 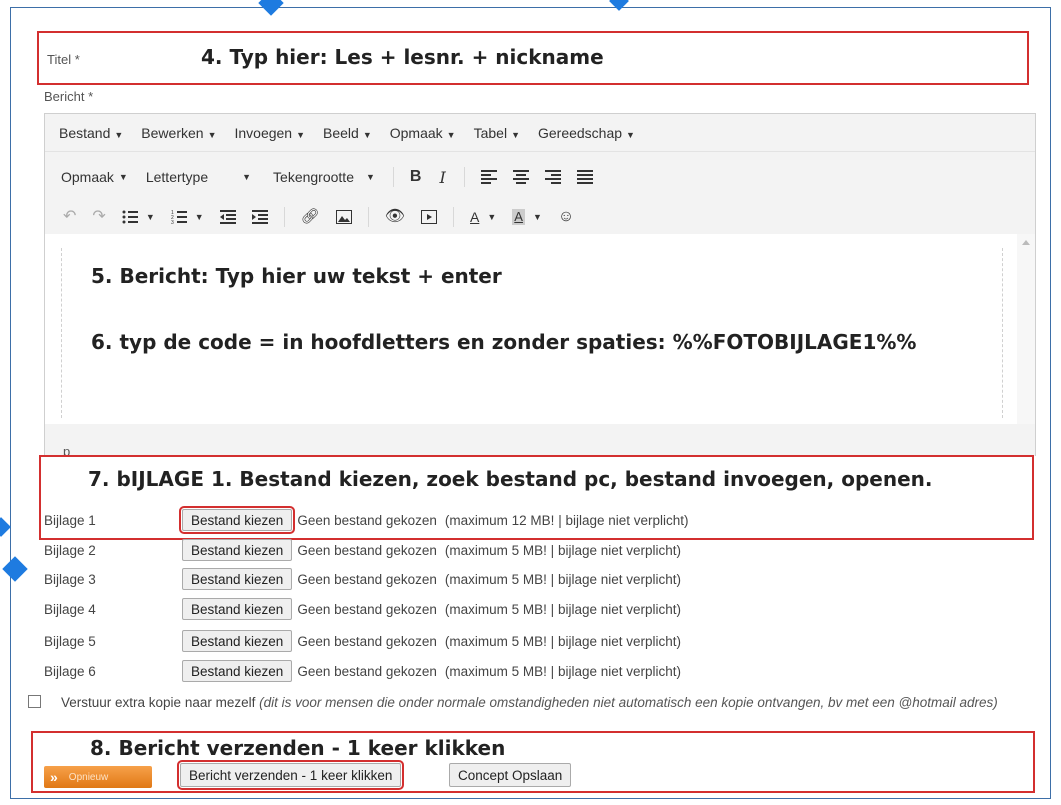 I want to click on bijlage-label: Bijlage 2, so click(x=70, y=550).